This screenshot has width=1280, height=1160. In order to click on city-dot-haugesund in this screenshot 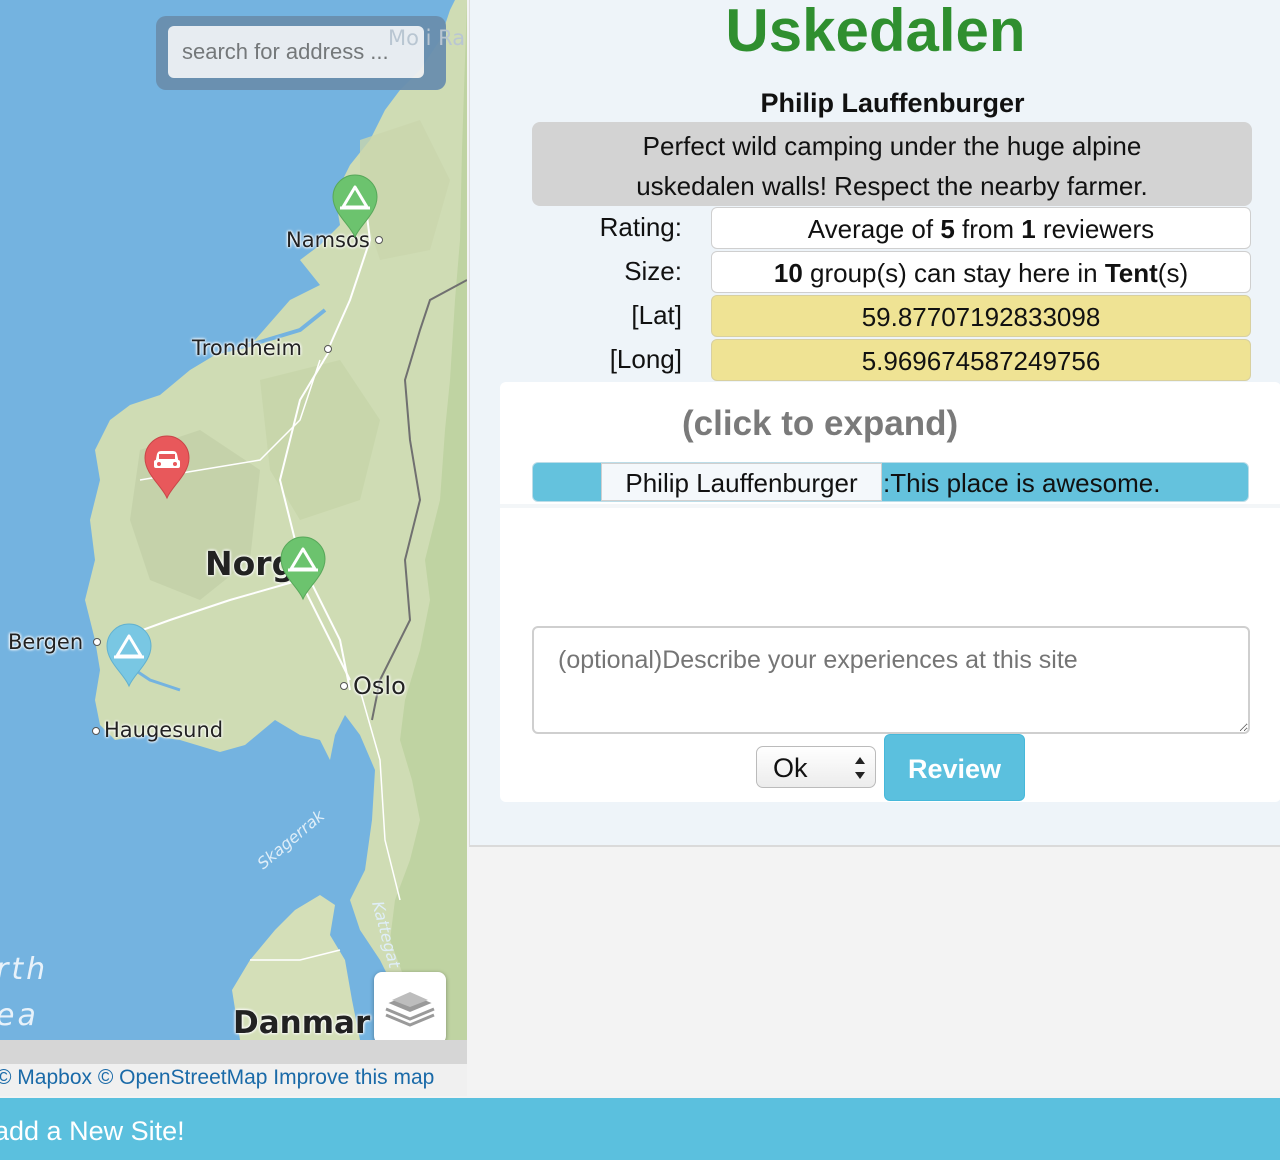, I will do `click(96, 731)`.